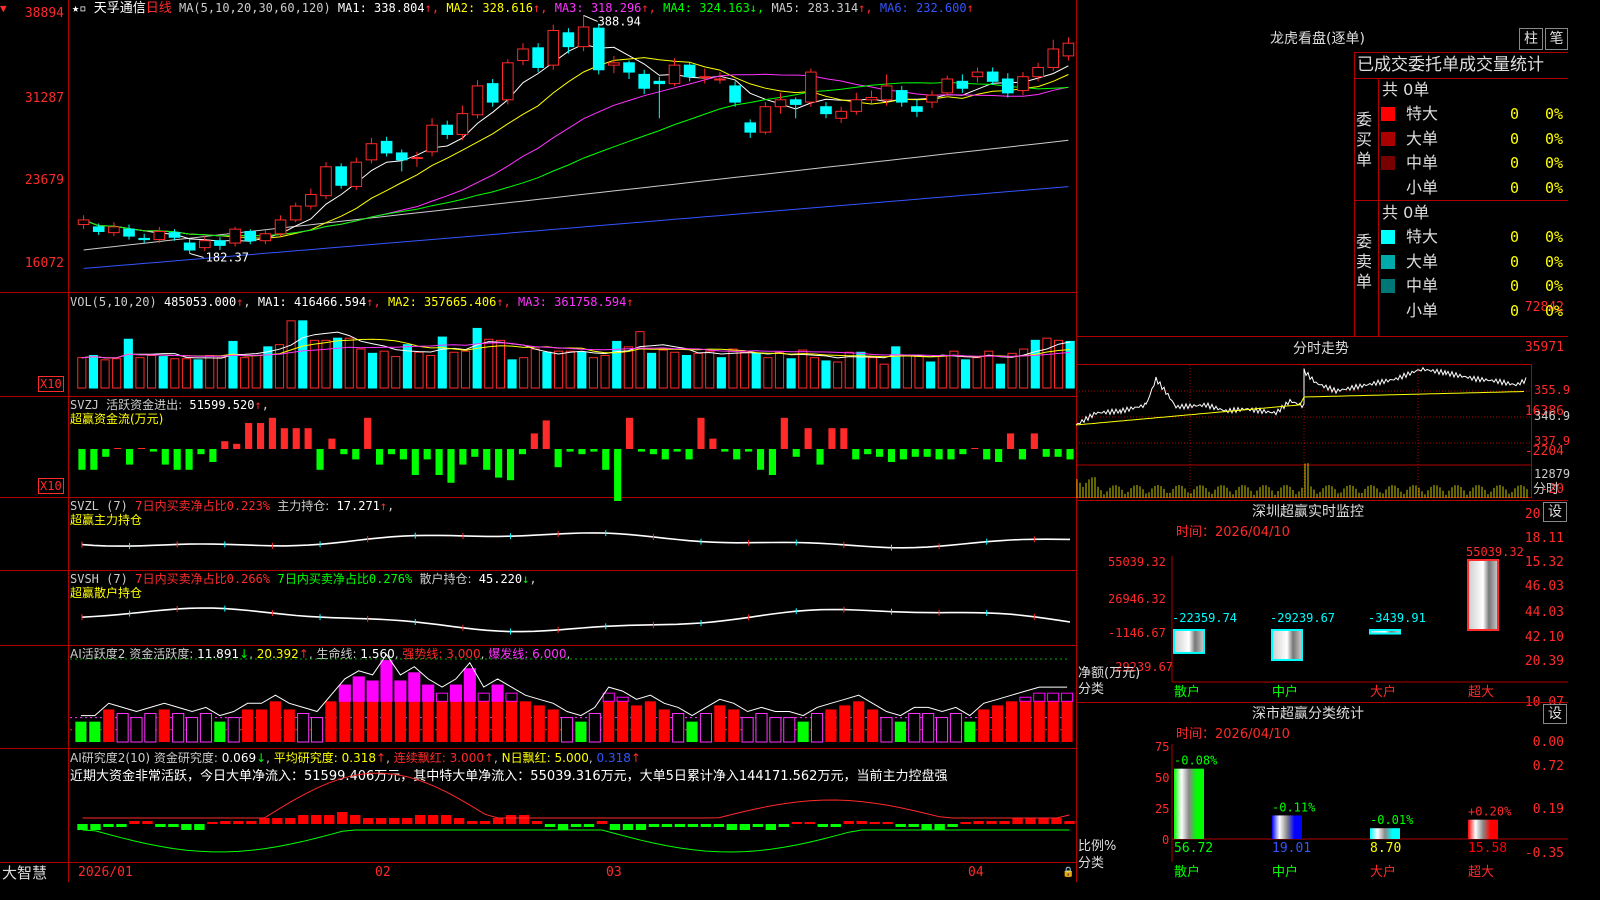 This screenshot has width=1600, height=900. Describe the element at coordinates (573, 448) in the screenshot. I see `svzj-chart` at that location.